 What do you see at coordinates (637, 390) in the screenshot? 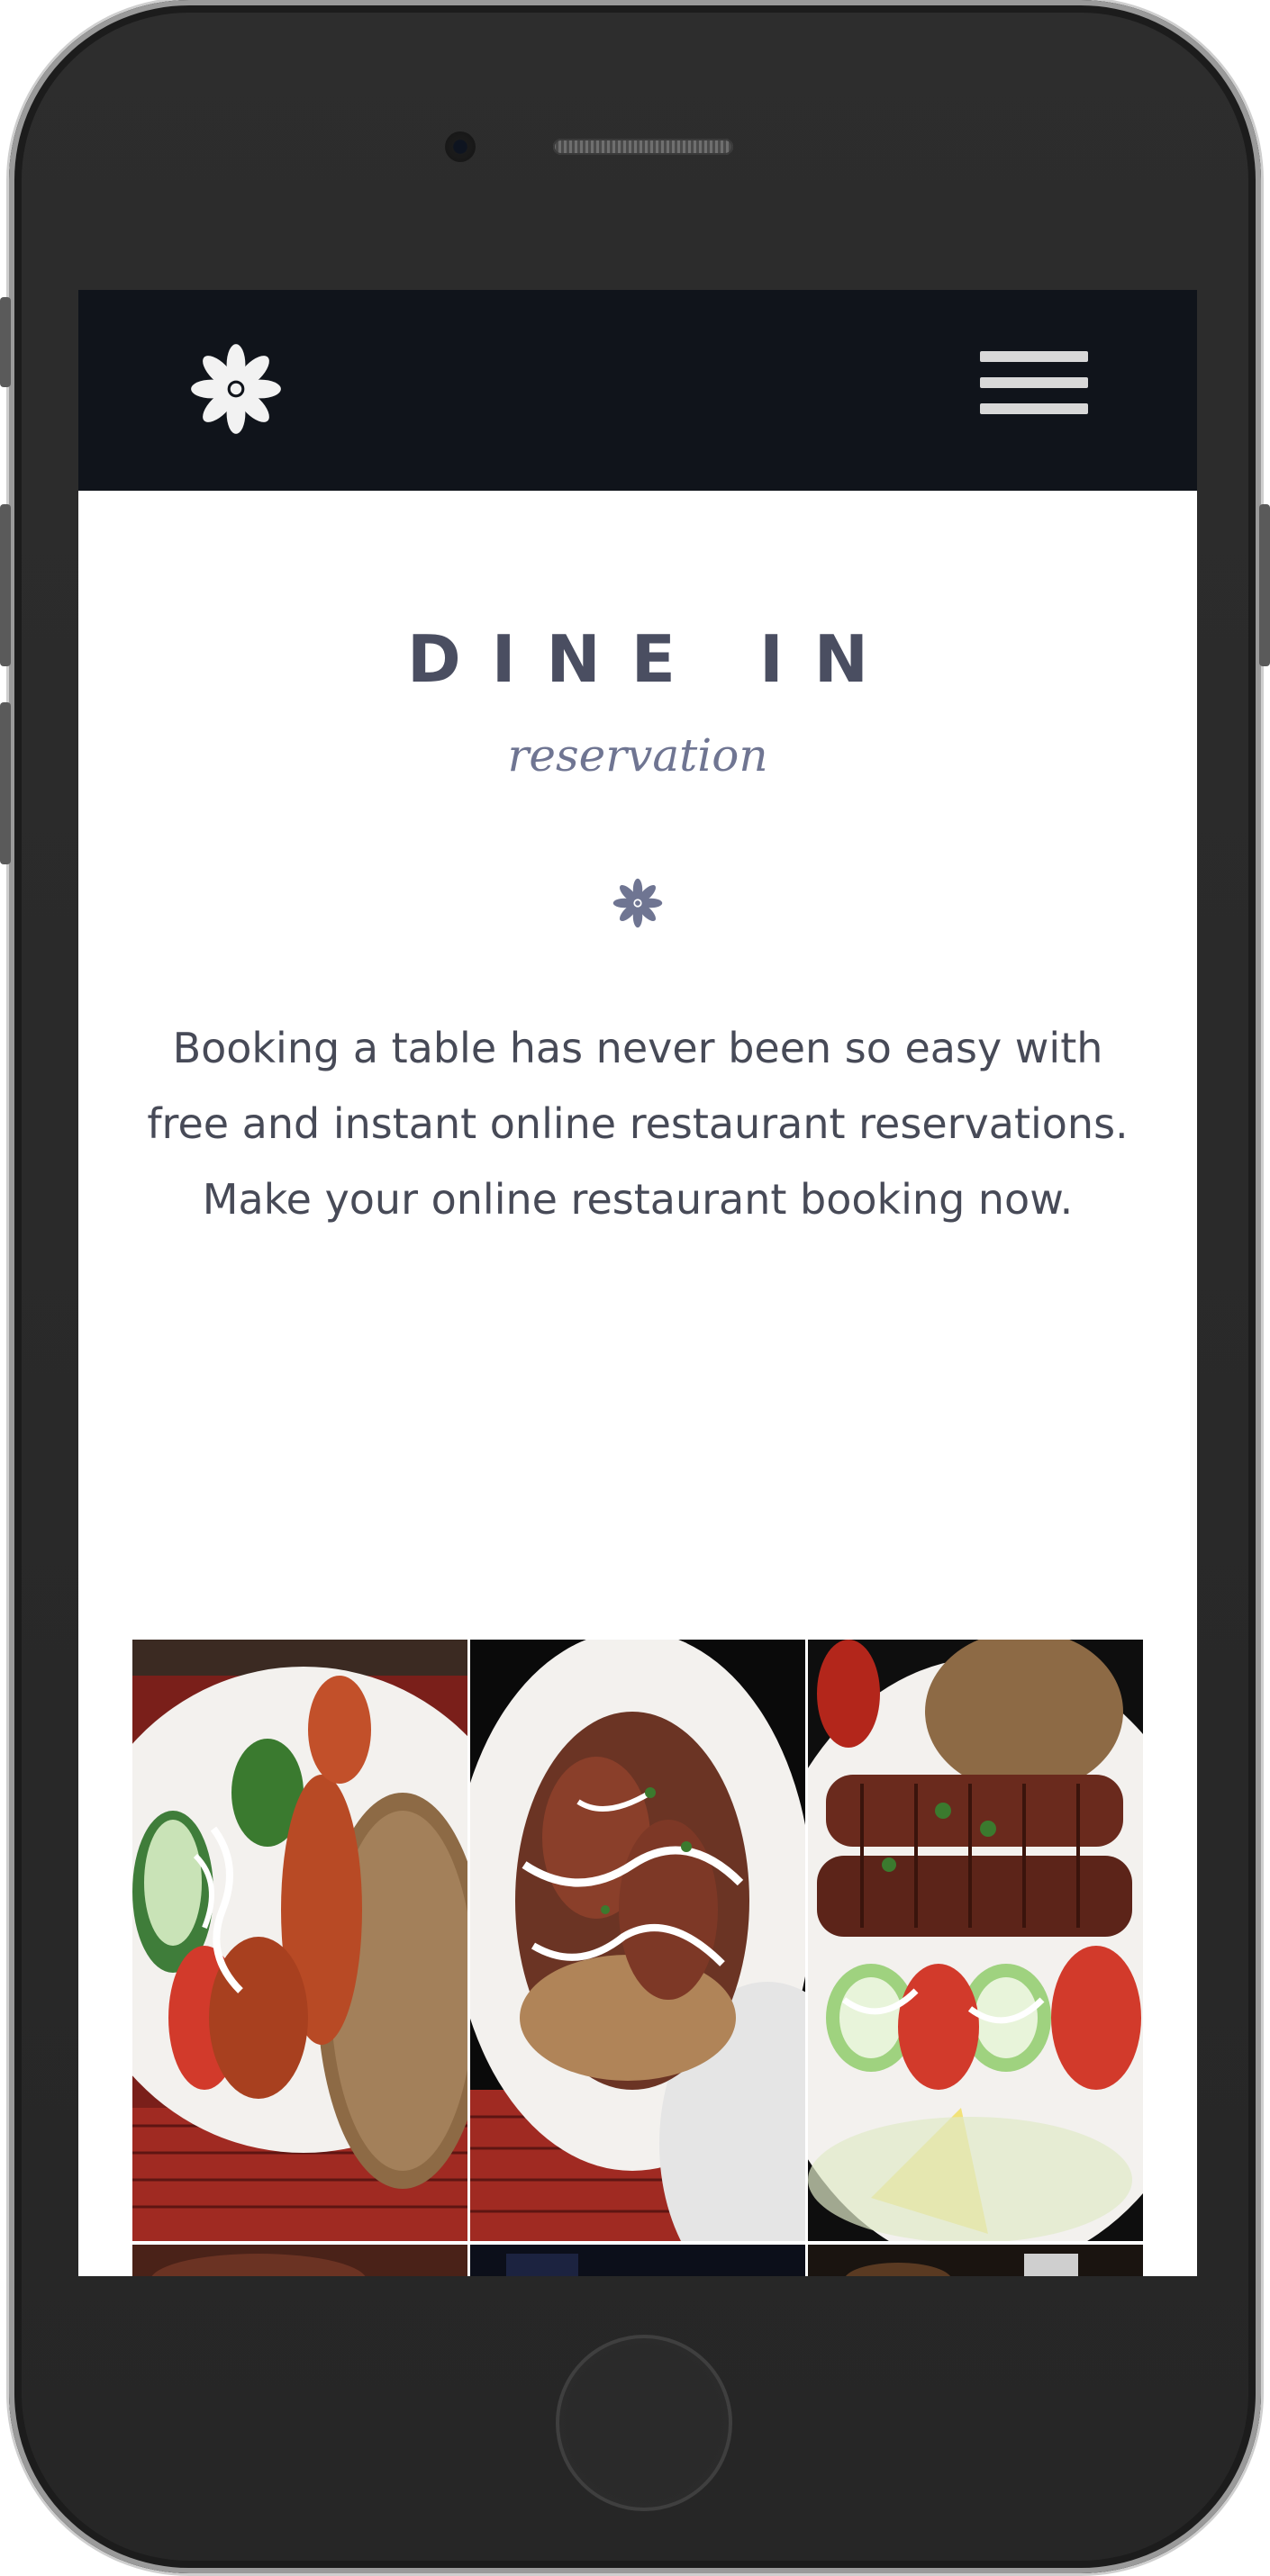
I see `top-navbar` at bounding box center [637, 390].